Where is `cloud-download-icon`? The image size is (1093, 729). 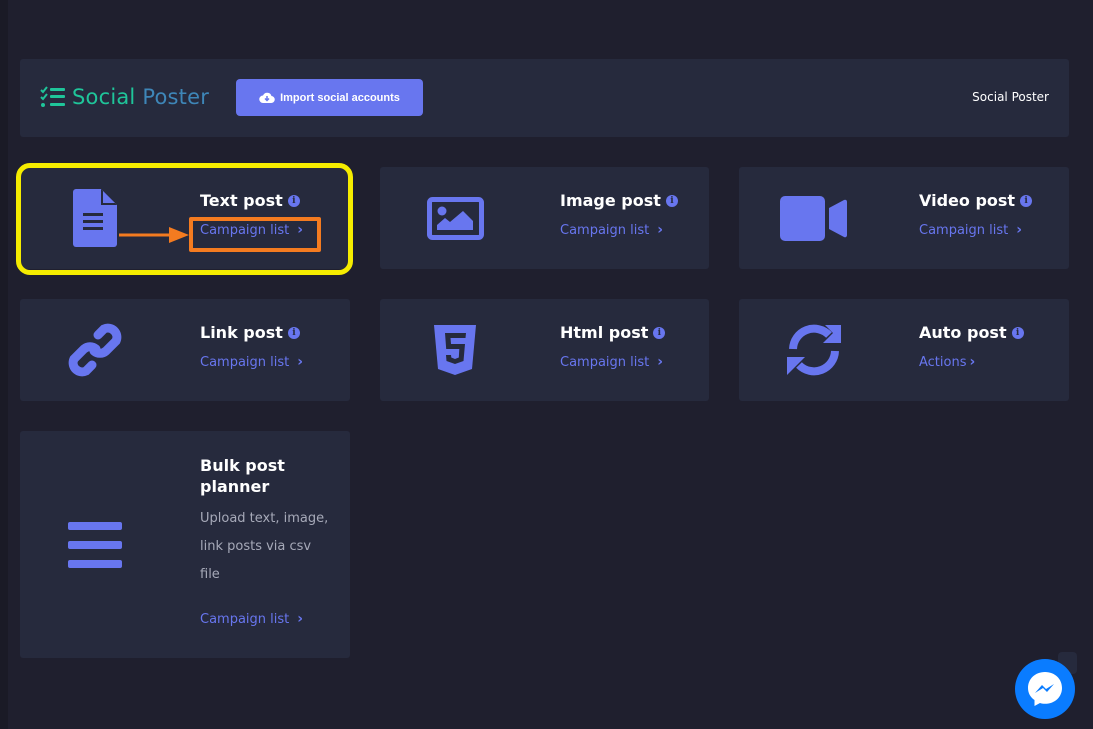 cloud-download-icon is located at coordinates (267, 97).